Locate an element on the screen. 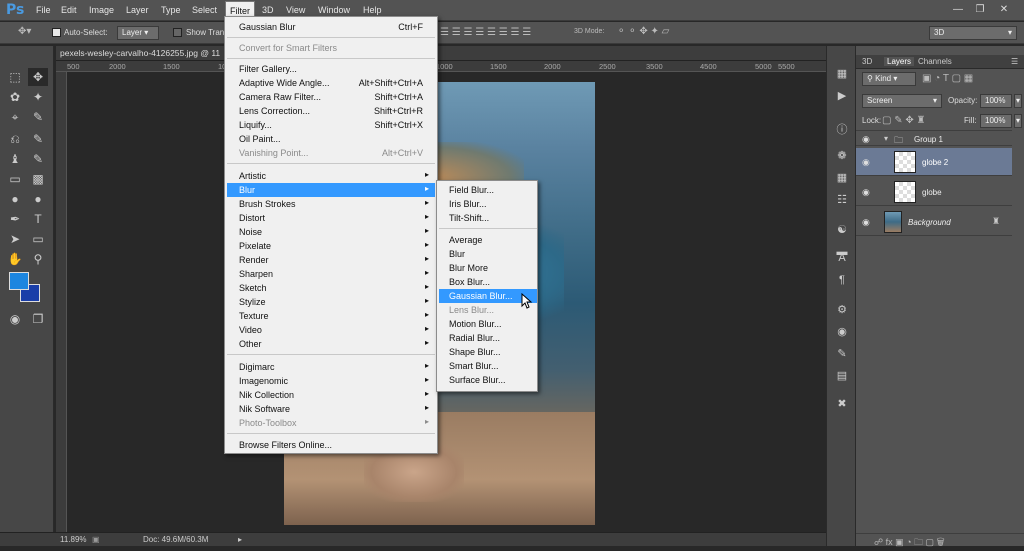  screen-mode-icon: ❐ is located at coordinates (38, 319).